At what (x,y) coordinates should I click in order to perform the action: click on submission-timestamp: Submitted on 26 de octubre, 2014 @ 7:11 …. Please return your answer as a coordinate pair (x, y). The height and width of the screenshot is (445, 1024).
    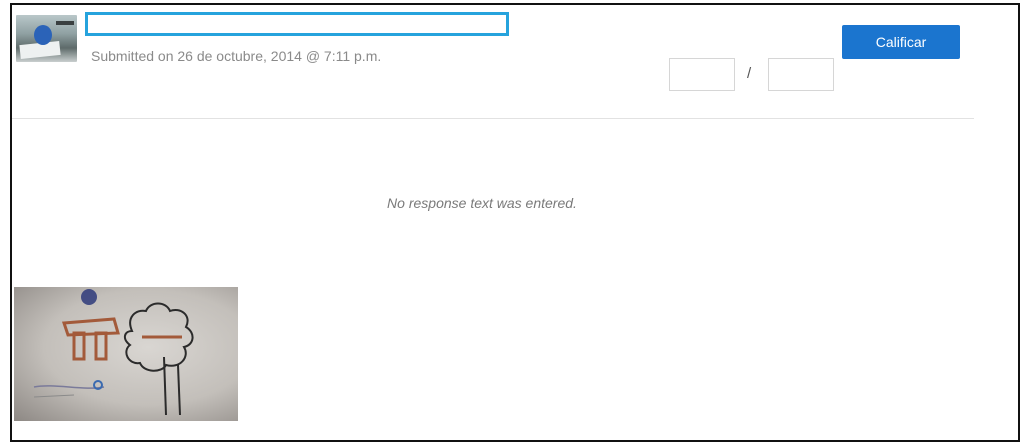
    Looking at the image, I should click on (236, 56).